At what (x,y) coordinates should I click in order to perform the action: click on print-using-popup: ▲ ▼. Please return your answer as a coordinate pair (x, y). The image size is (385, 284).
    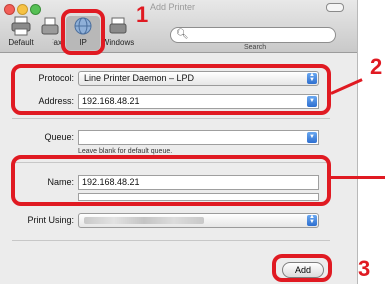
    Looking at the image, I should click on (198, 220).